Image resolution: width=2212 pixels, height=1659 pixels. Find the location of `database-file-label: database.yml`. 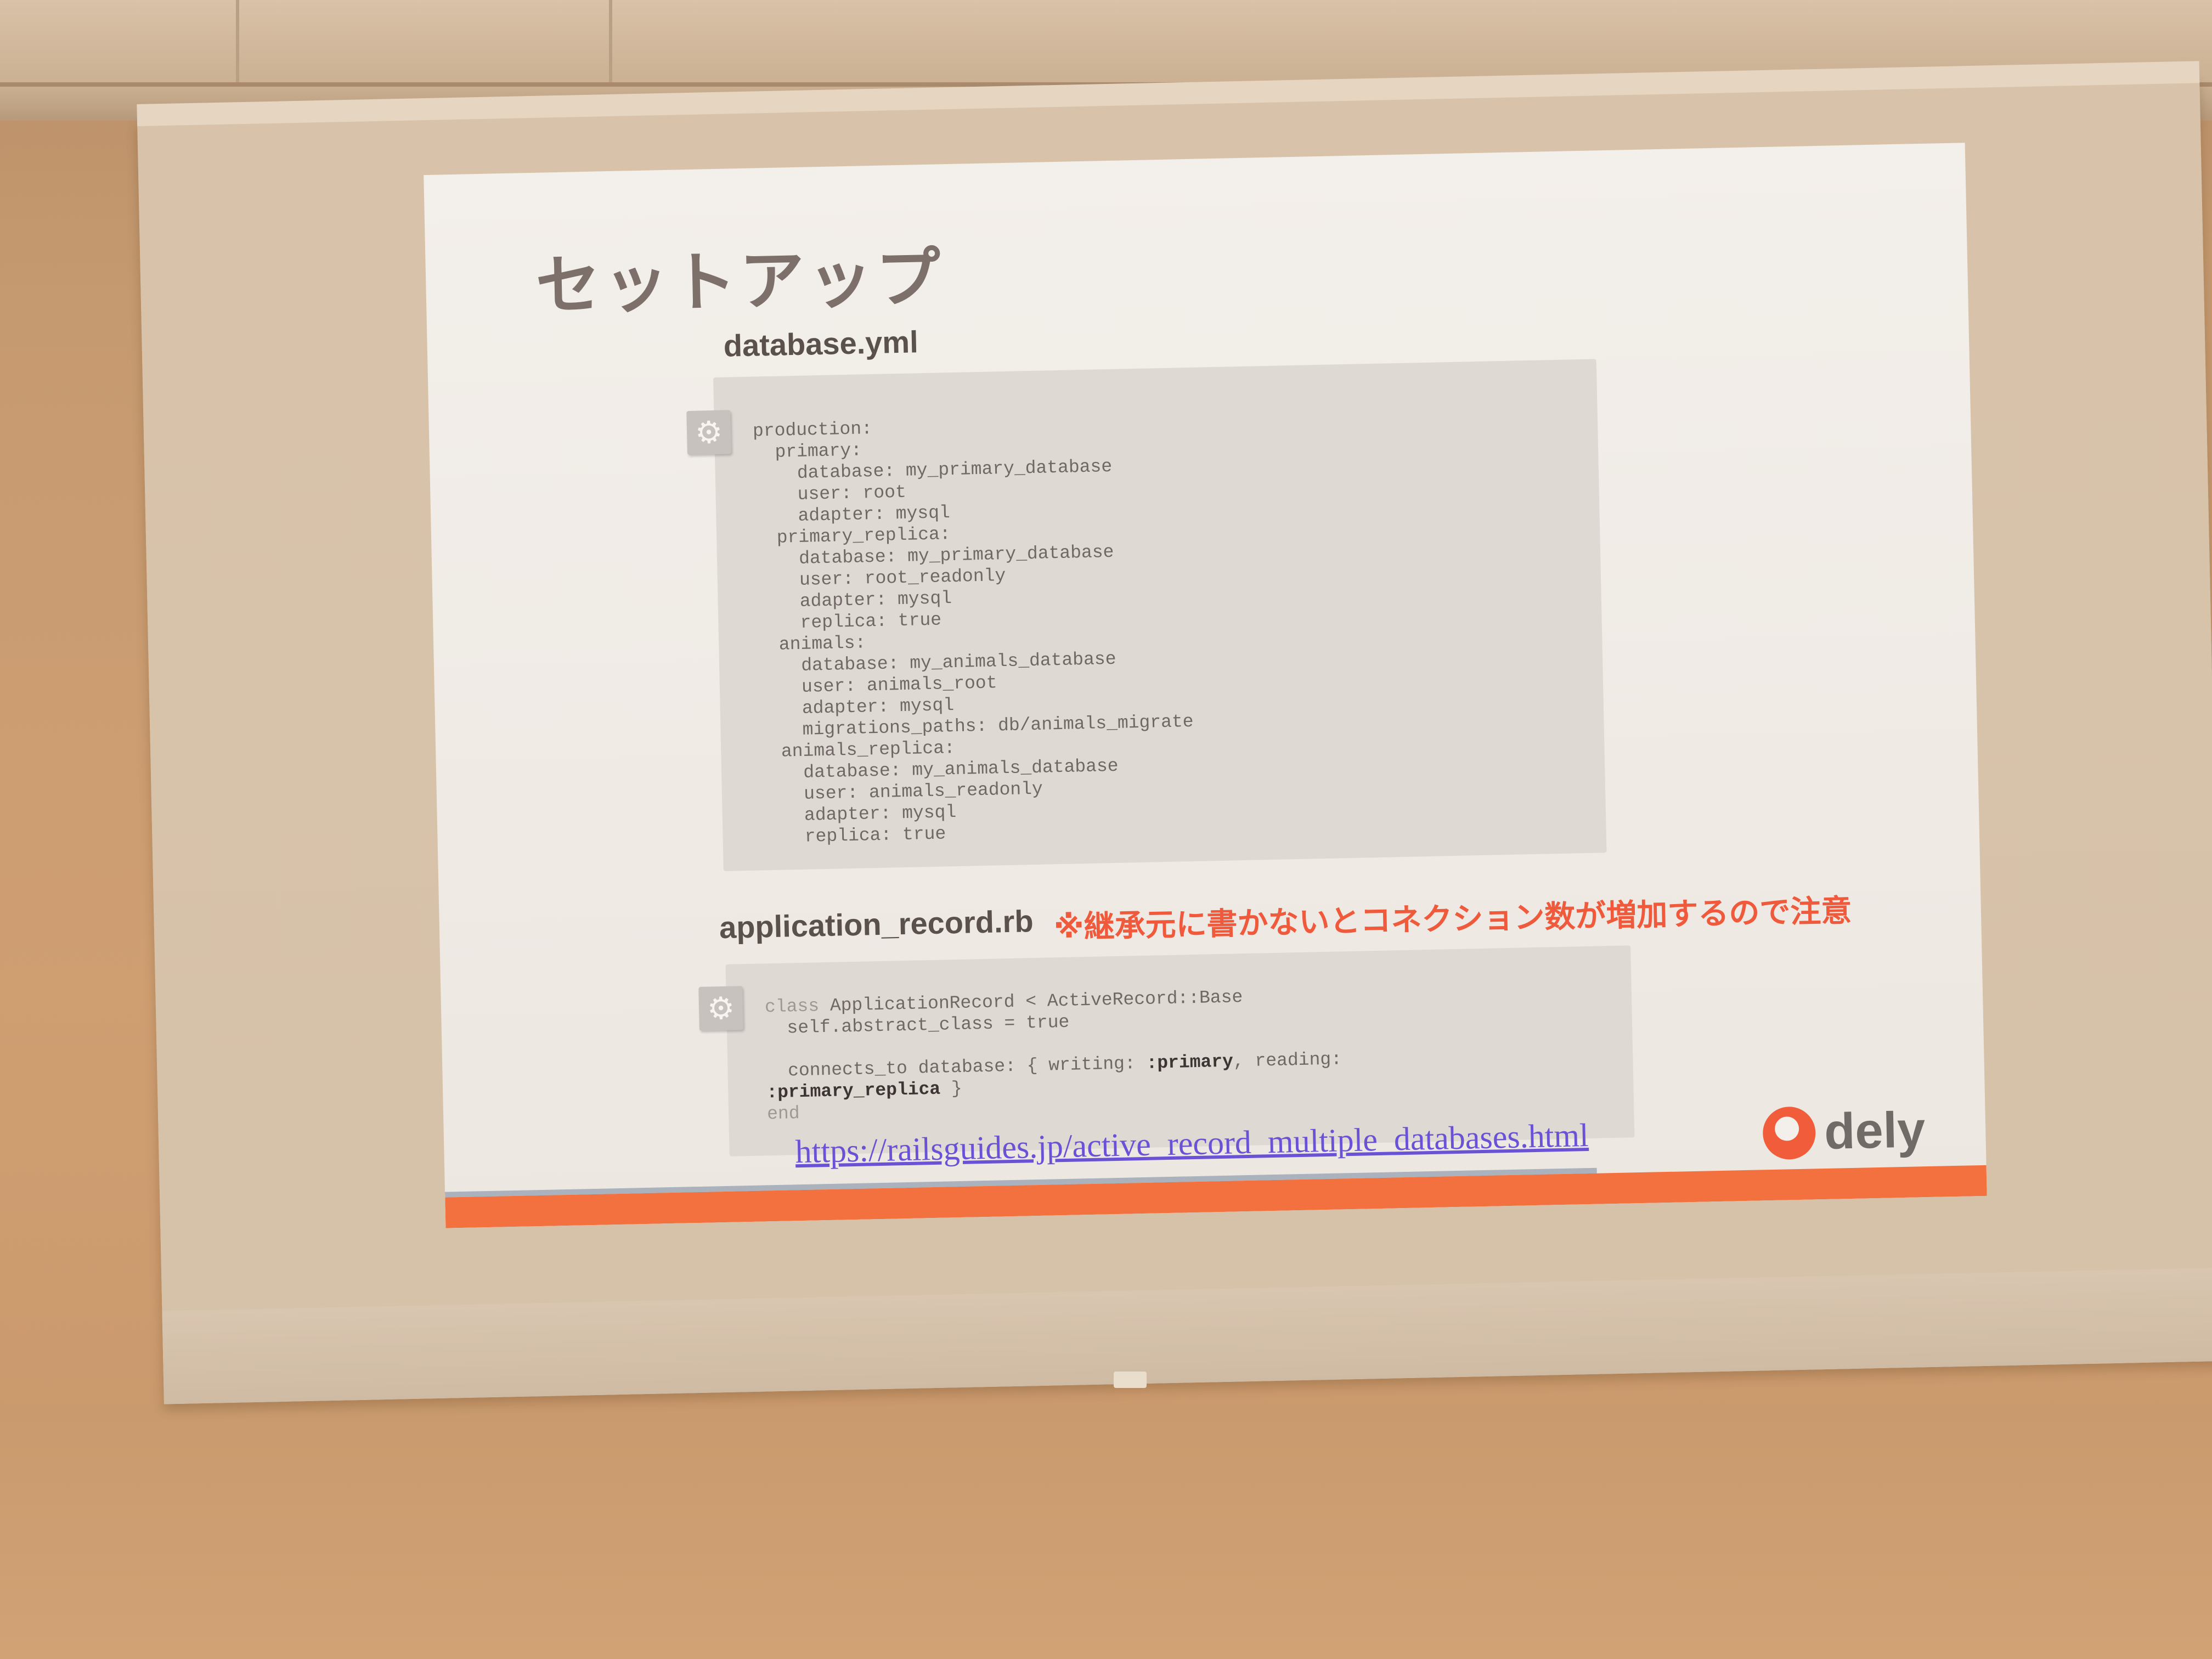

database-file-label: database.yml is located at coordinates (821, 344).